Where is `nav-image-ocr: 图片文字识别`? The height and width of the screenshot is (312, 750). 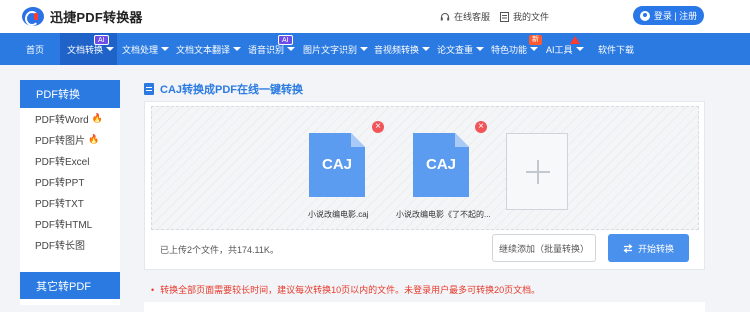
nav-image-ocr: 图片文字识别 is located at coordinates (336, 49).